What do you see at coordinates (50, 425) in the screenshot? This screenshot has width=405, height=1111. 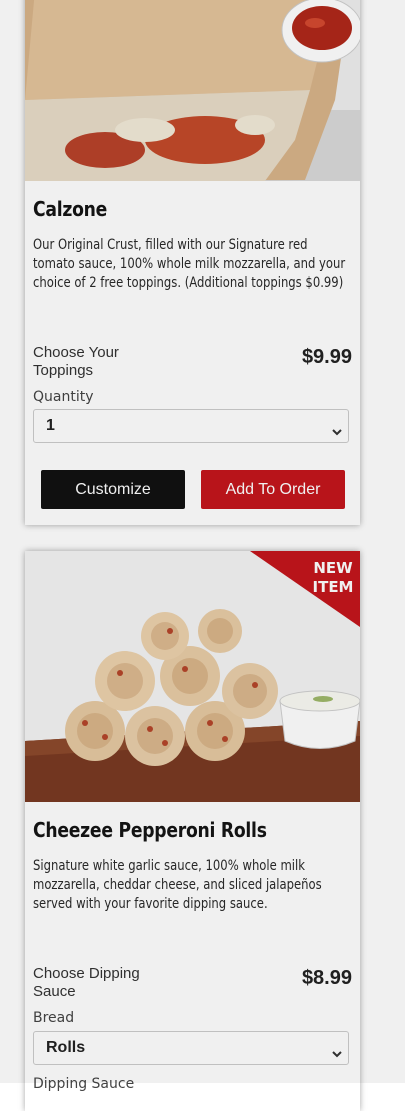 I see `quantity-value: 1` at bounding box center [50, 425].